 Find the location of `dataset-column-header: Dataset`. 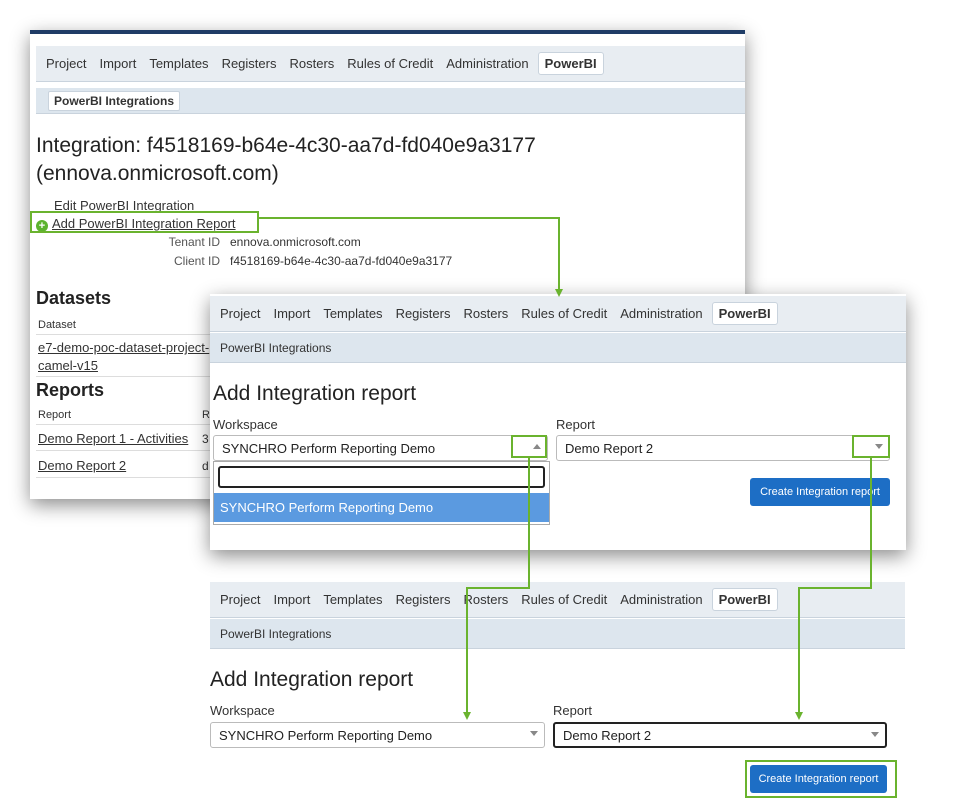

dataset-column-header: Dataset is located at coordinates (57, 325).